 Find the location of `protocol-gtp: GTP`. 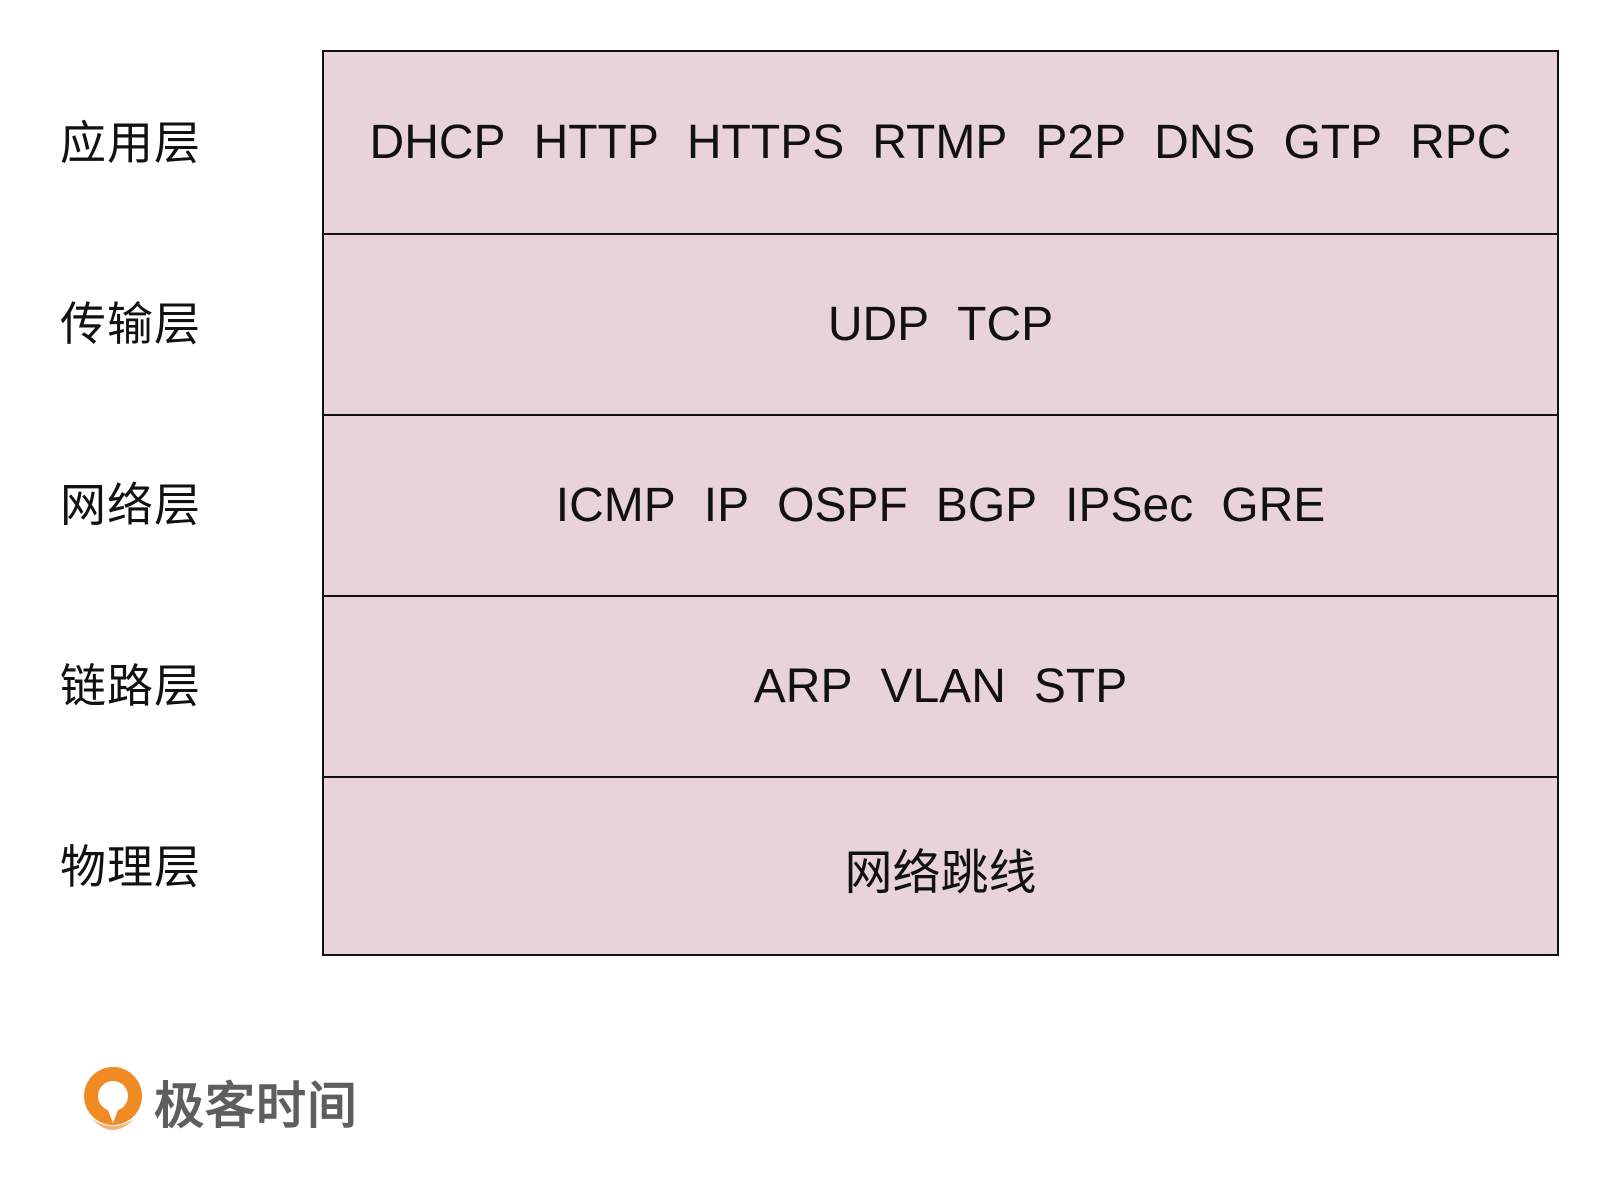

protocol-gtp: GTP is located at coordinates (1333, 142).